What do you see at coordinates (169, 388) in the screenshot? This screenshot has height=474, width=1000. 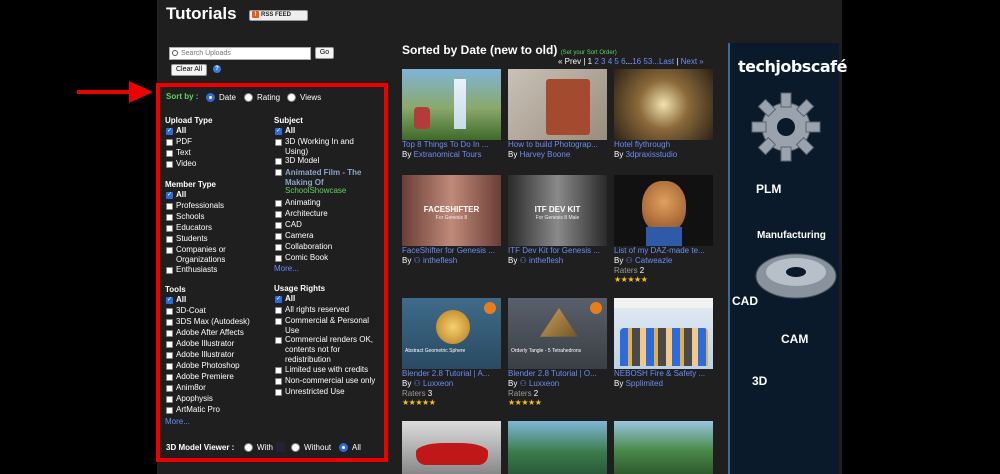 I see `tools-anim8or-checkbox` at bounding box center [169, 388].